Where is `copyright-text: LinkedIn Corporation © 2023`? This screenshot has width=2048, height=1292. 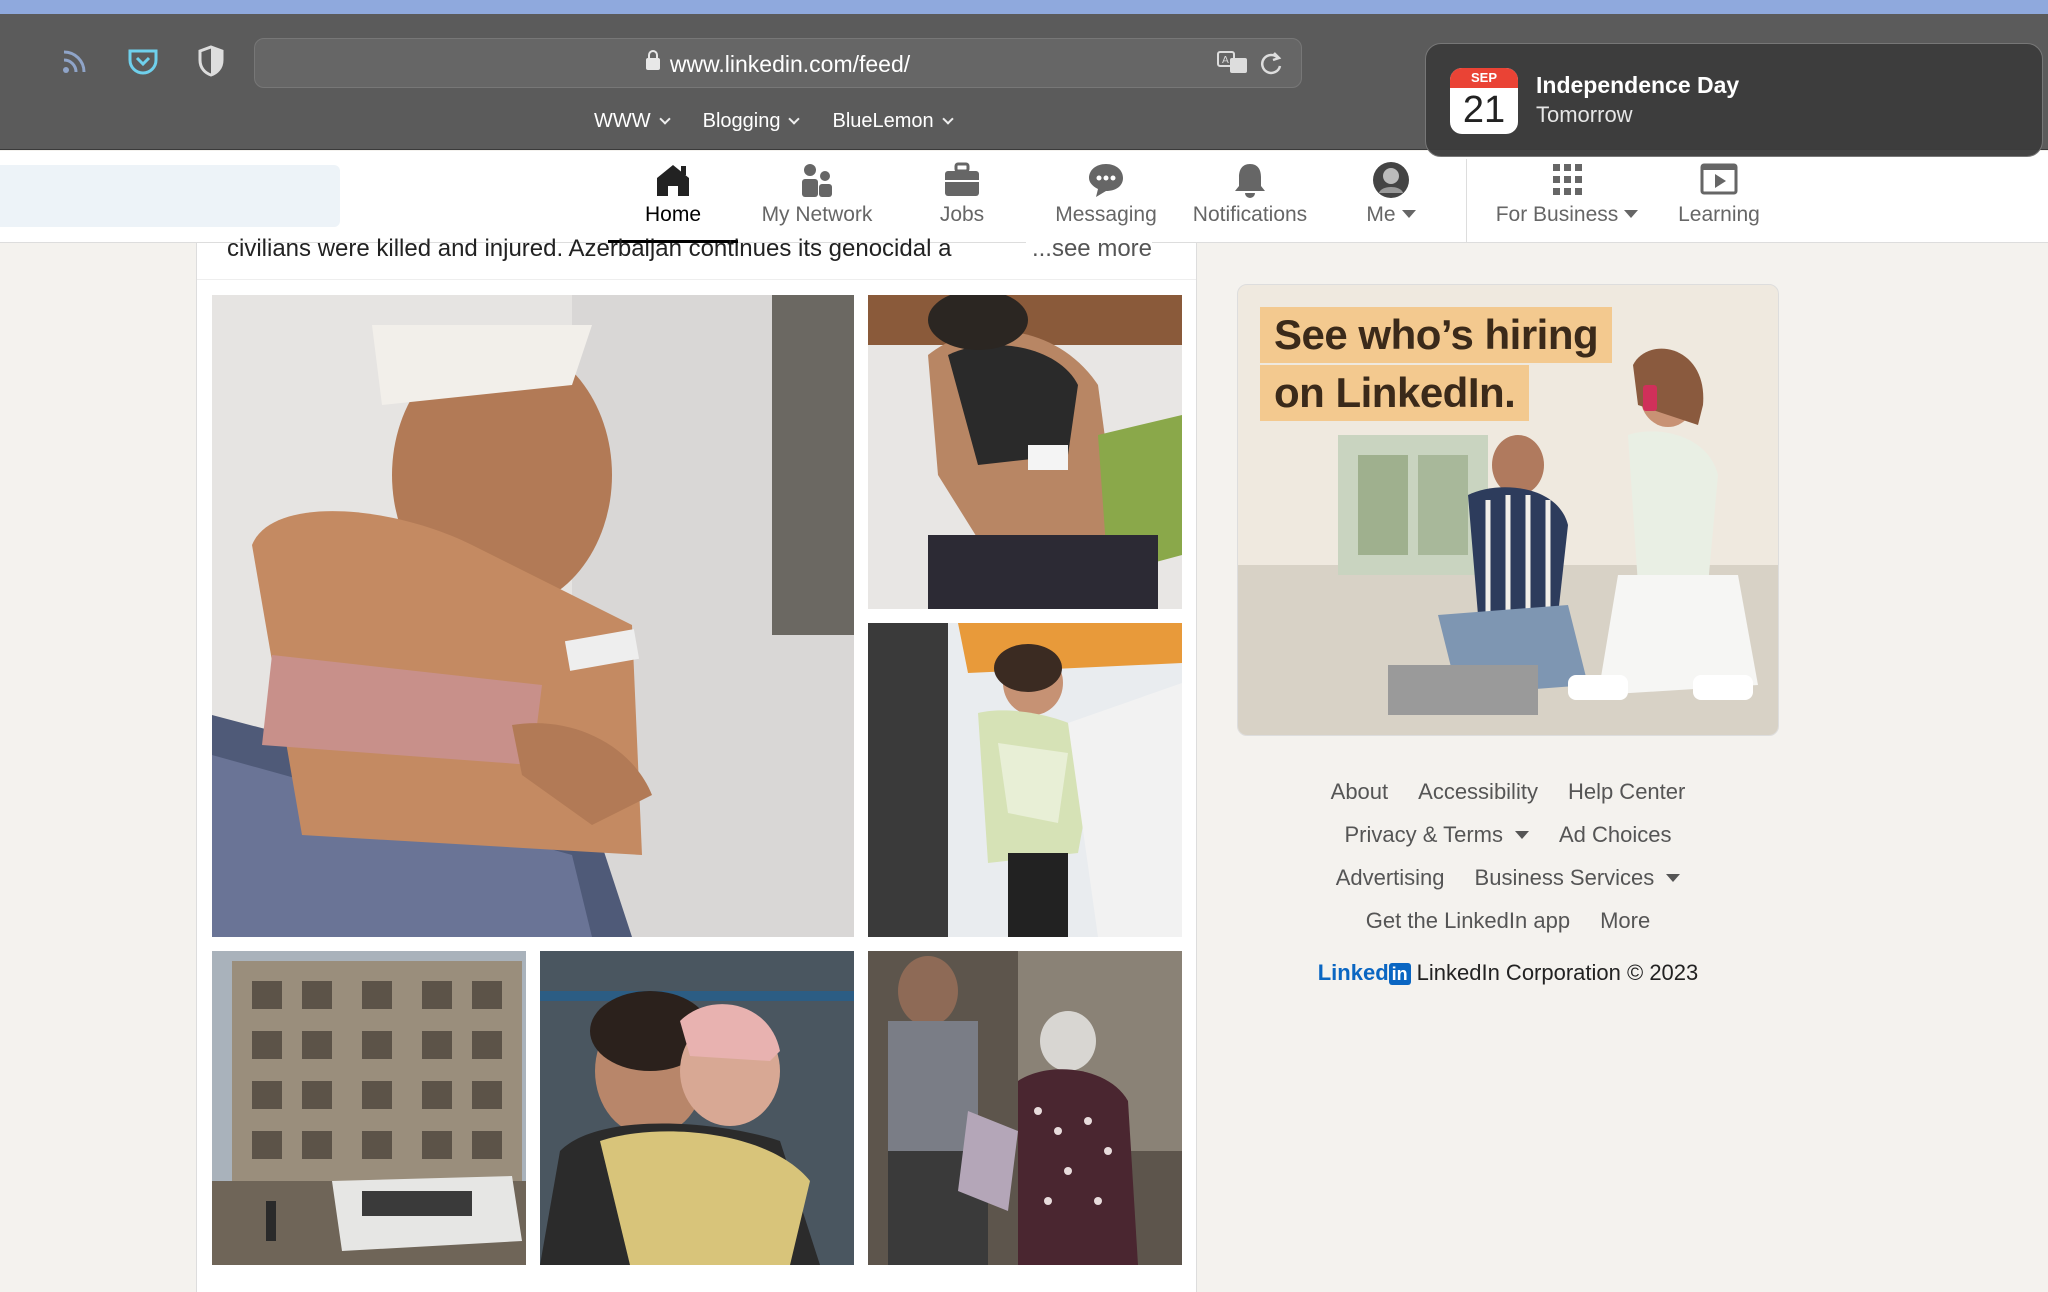 copyright-text: LinkedIn Corporation © 2023 is located at coordinates (1557, 972).